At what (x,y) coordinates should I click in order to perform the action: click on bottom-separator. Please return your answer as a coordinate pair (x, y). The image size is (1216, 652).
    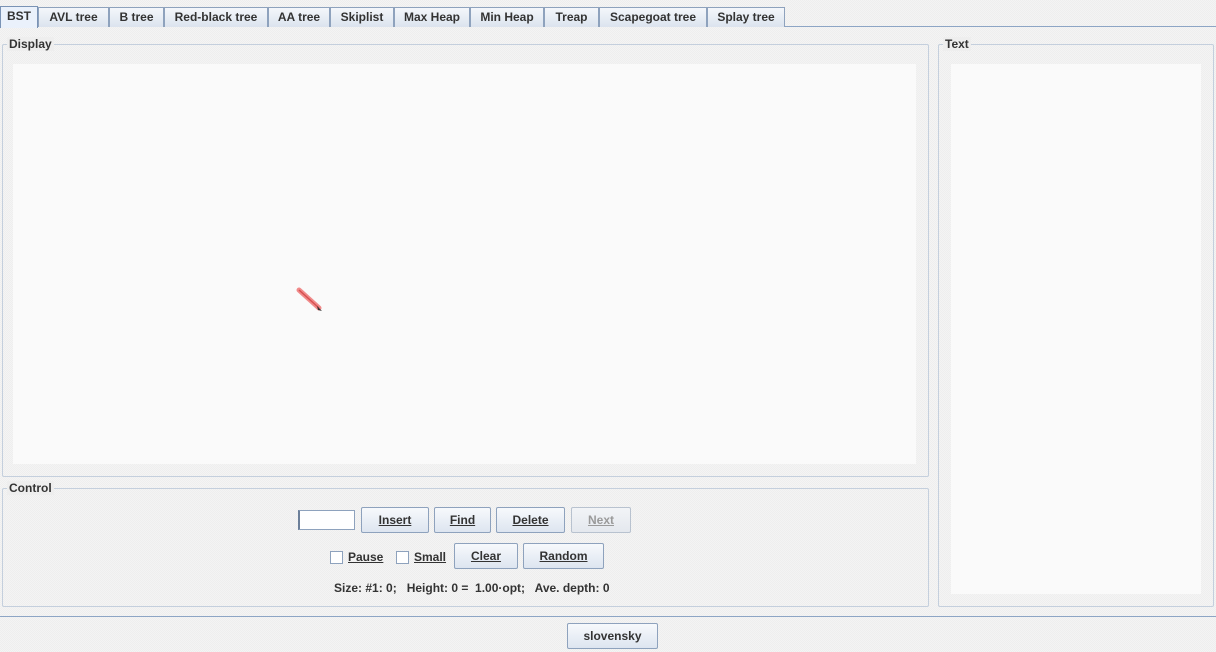
    Looking at the image, I should click on (608, 616).